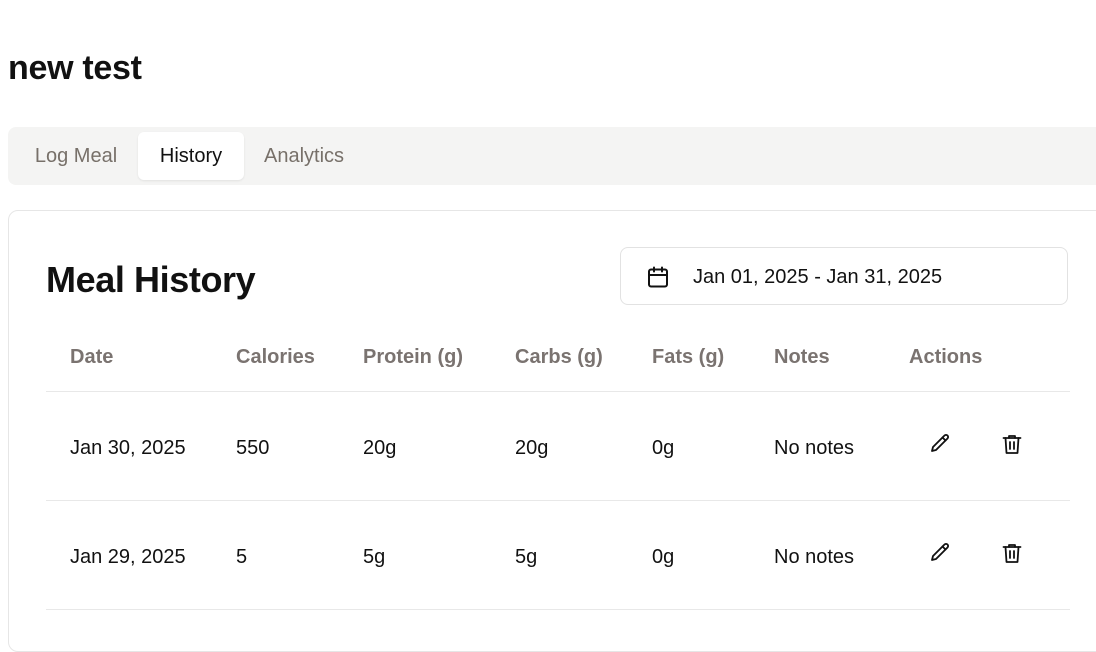 This screenshot has height=652, width=1096. Describe the element at coordinates (380, 448) in the screenshot. I see `cell-protein: 20g` at that location.